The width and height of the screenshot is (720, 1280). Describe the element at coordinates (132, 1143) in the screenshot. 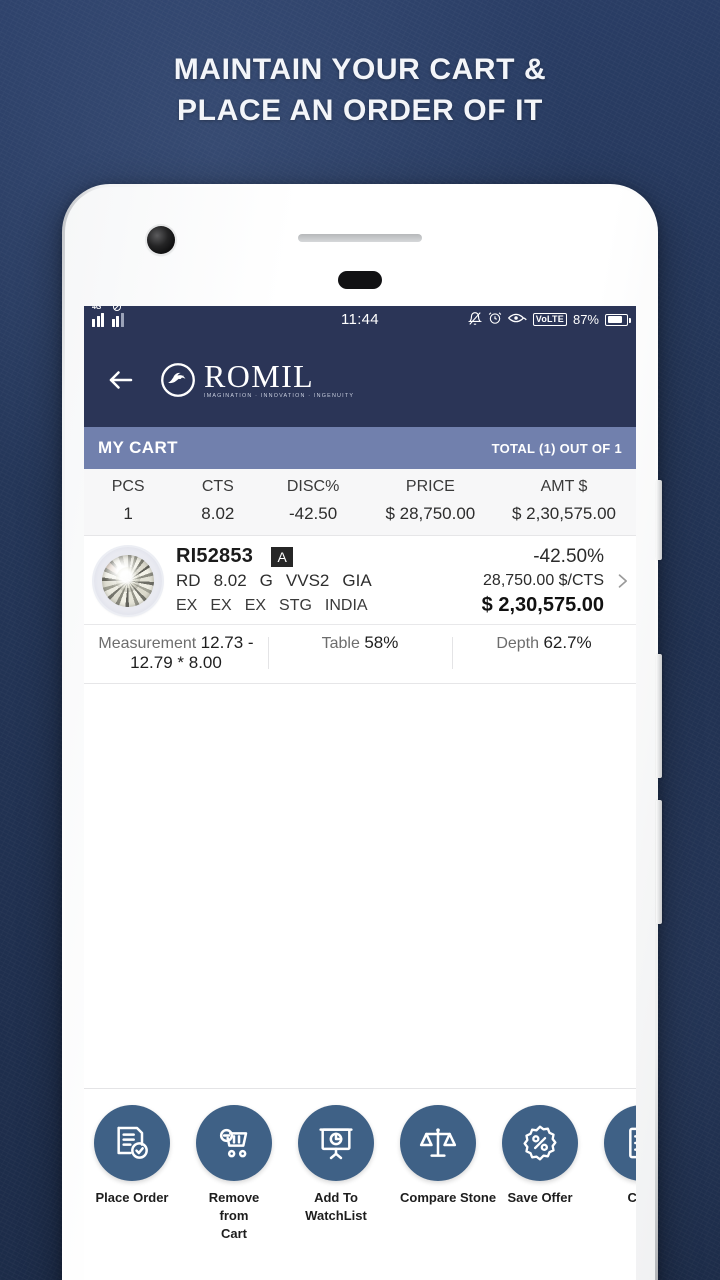

I see `document-check-icon` at that location.